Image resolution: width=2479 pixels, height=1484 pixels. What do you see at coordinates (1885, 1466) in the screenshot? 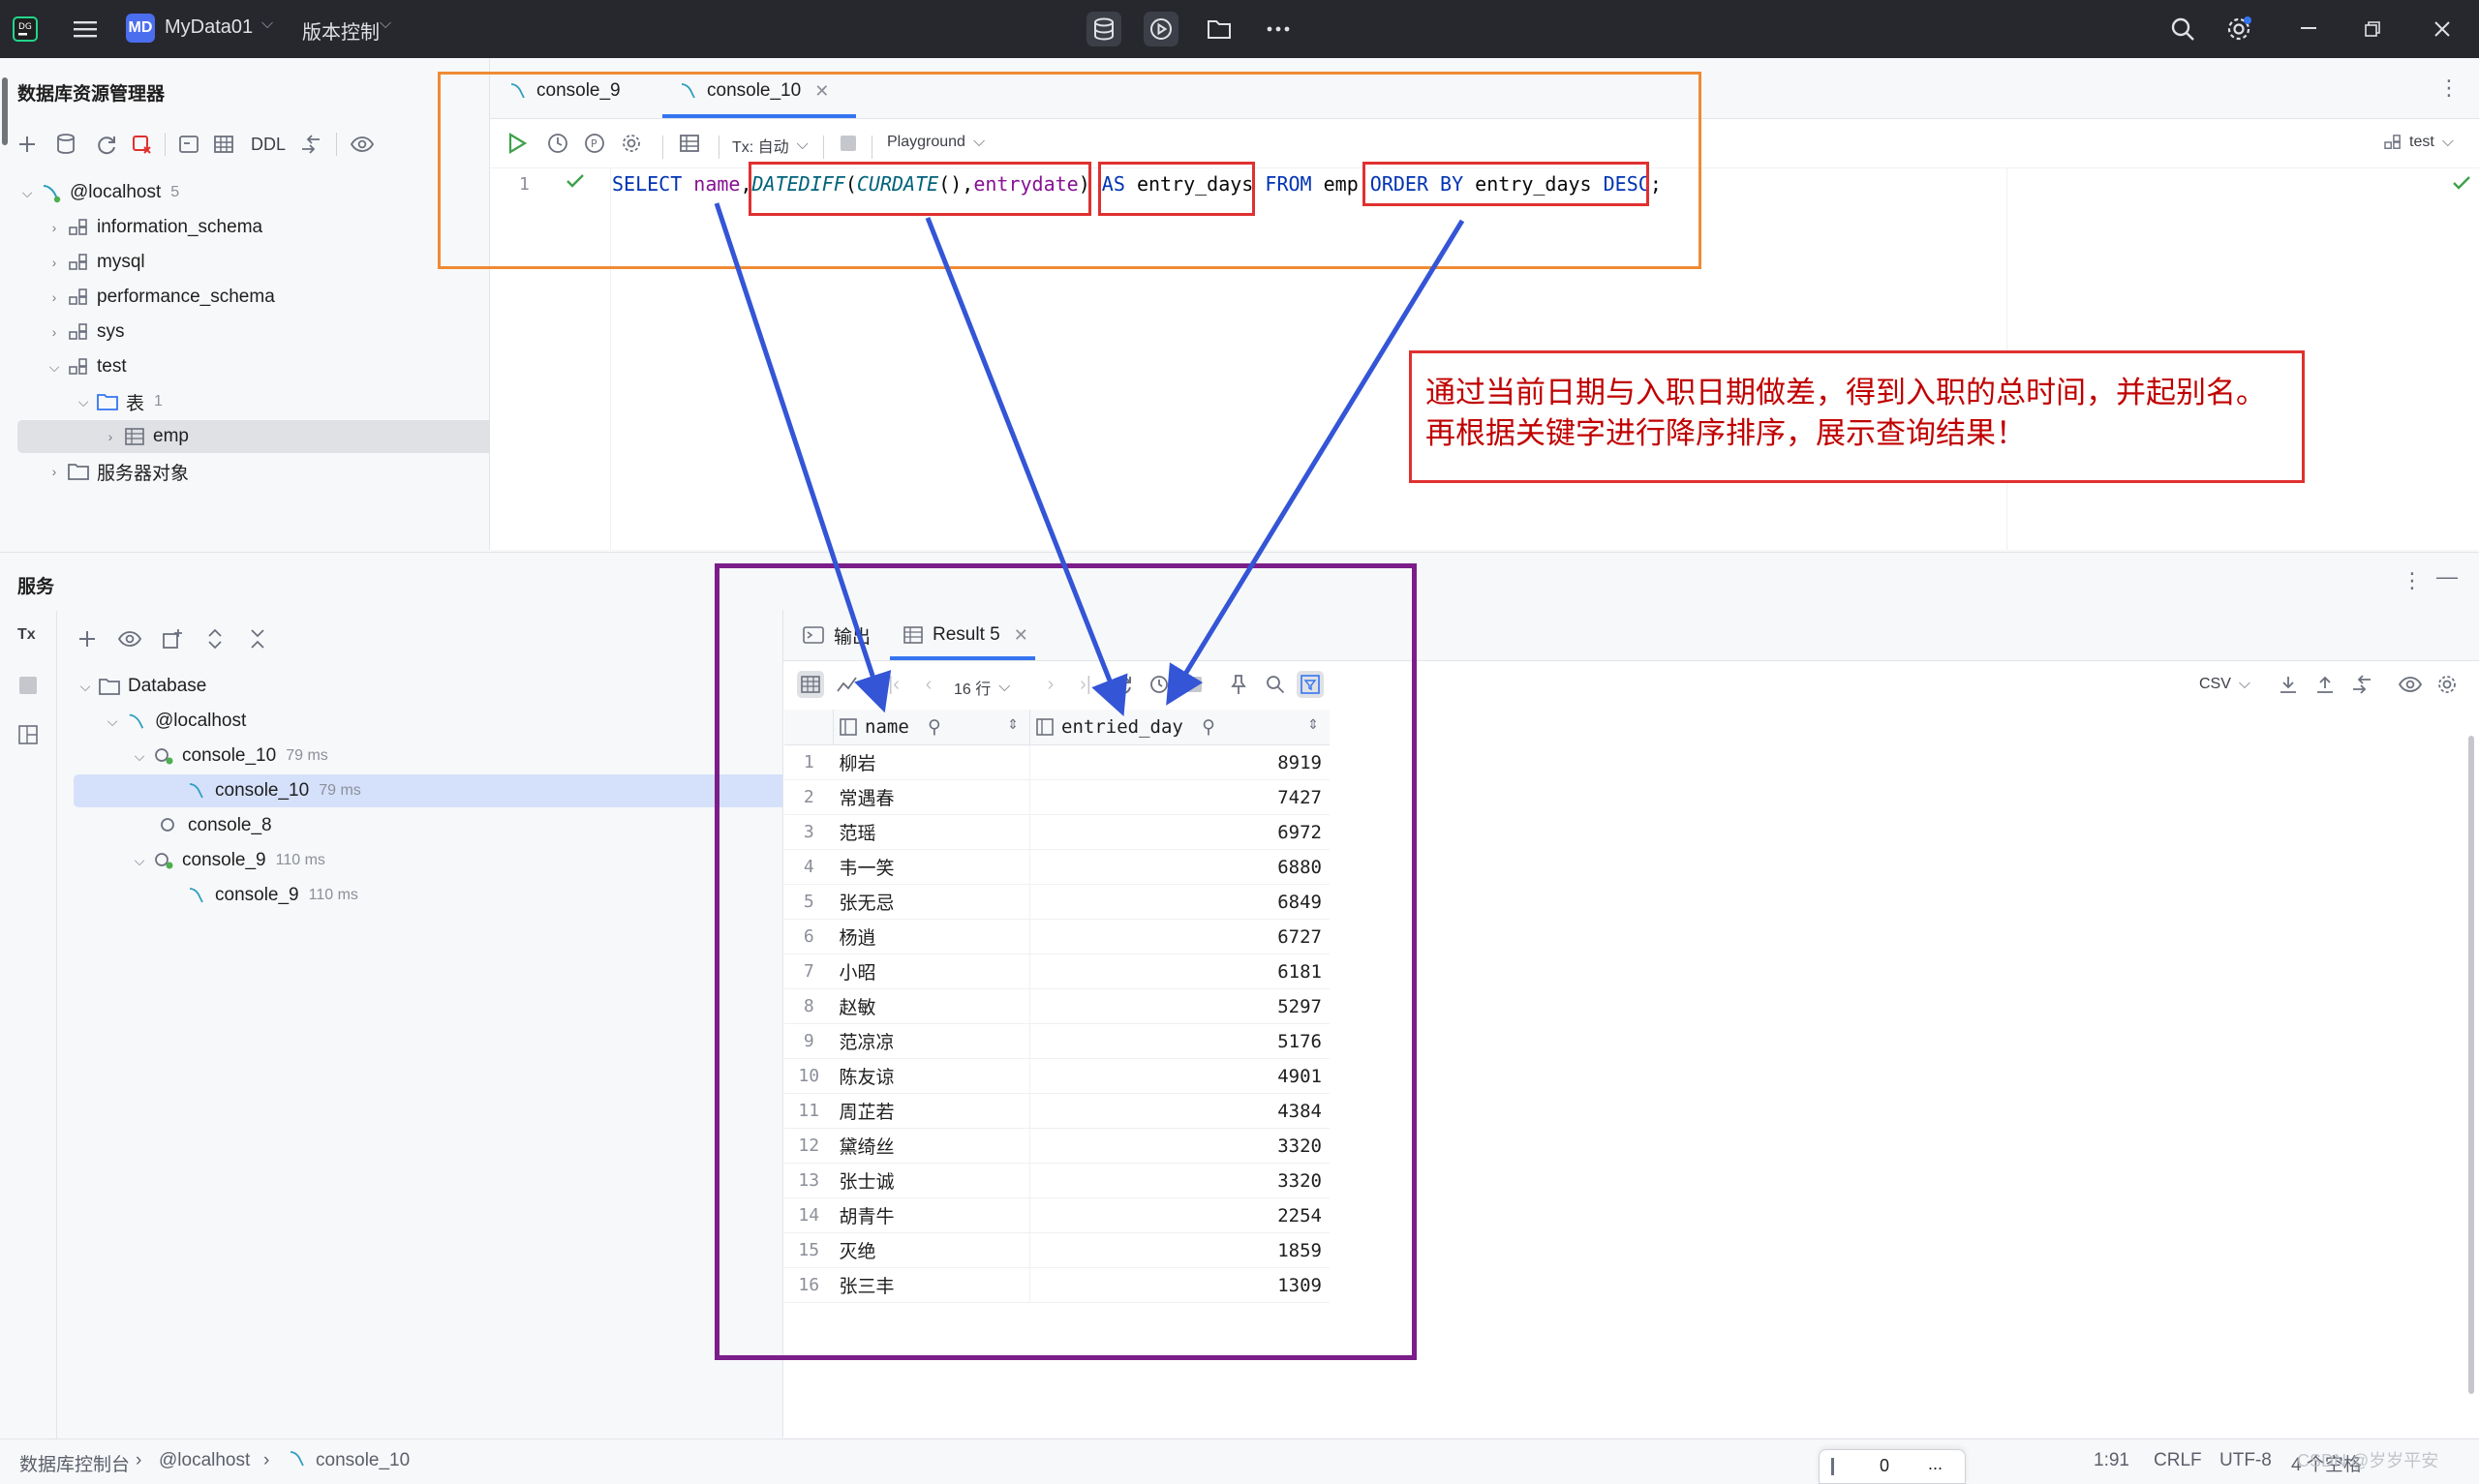
I see `counter: 0` at bounding box center [1885, 1466].